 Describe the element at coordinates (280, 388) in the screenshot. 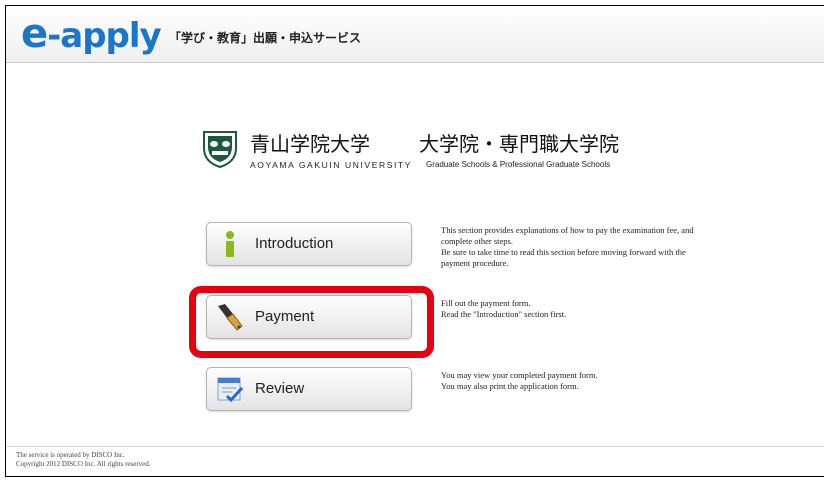

I see `review-label: Review` at that location.